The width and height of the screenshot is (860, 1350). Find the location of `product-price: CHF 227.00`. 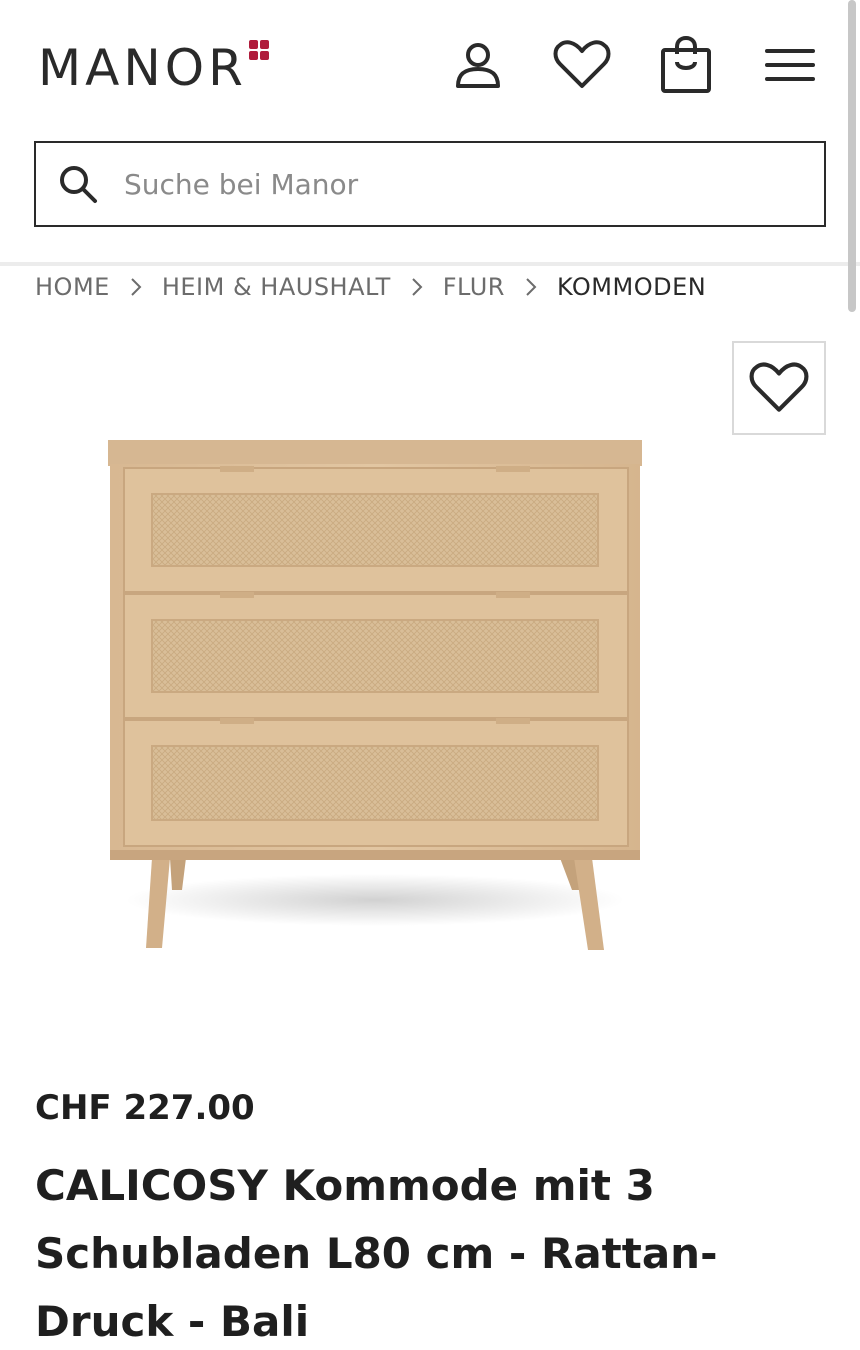

product-price: CHF 227.00 is located at coordinates (145, 1108).